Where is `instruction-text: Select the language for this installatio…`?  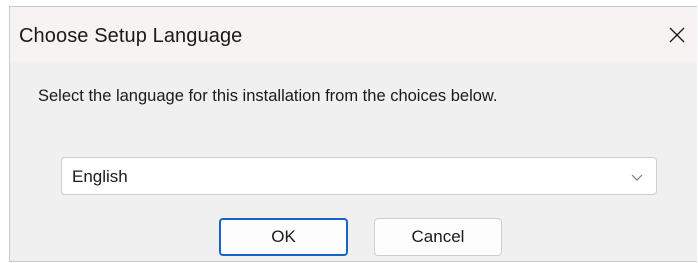
instruction-text: Select the language for this installatio… is located at coordinates (268, 96).